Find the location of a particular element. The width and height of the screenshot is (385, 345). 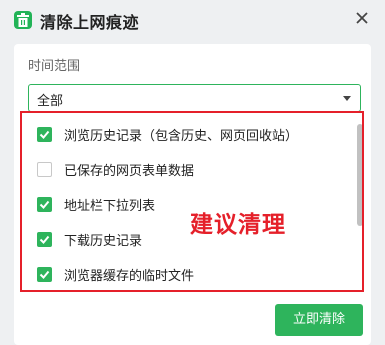

item-label: 下载历史记录 is located at coordinates (103, 241).